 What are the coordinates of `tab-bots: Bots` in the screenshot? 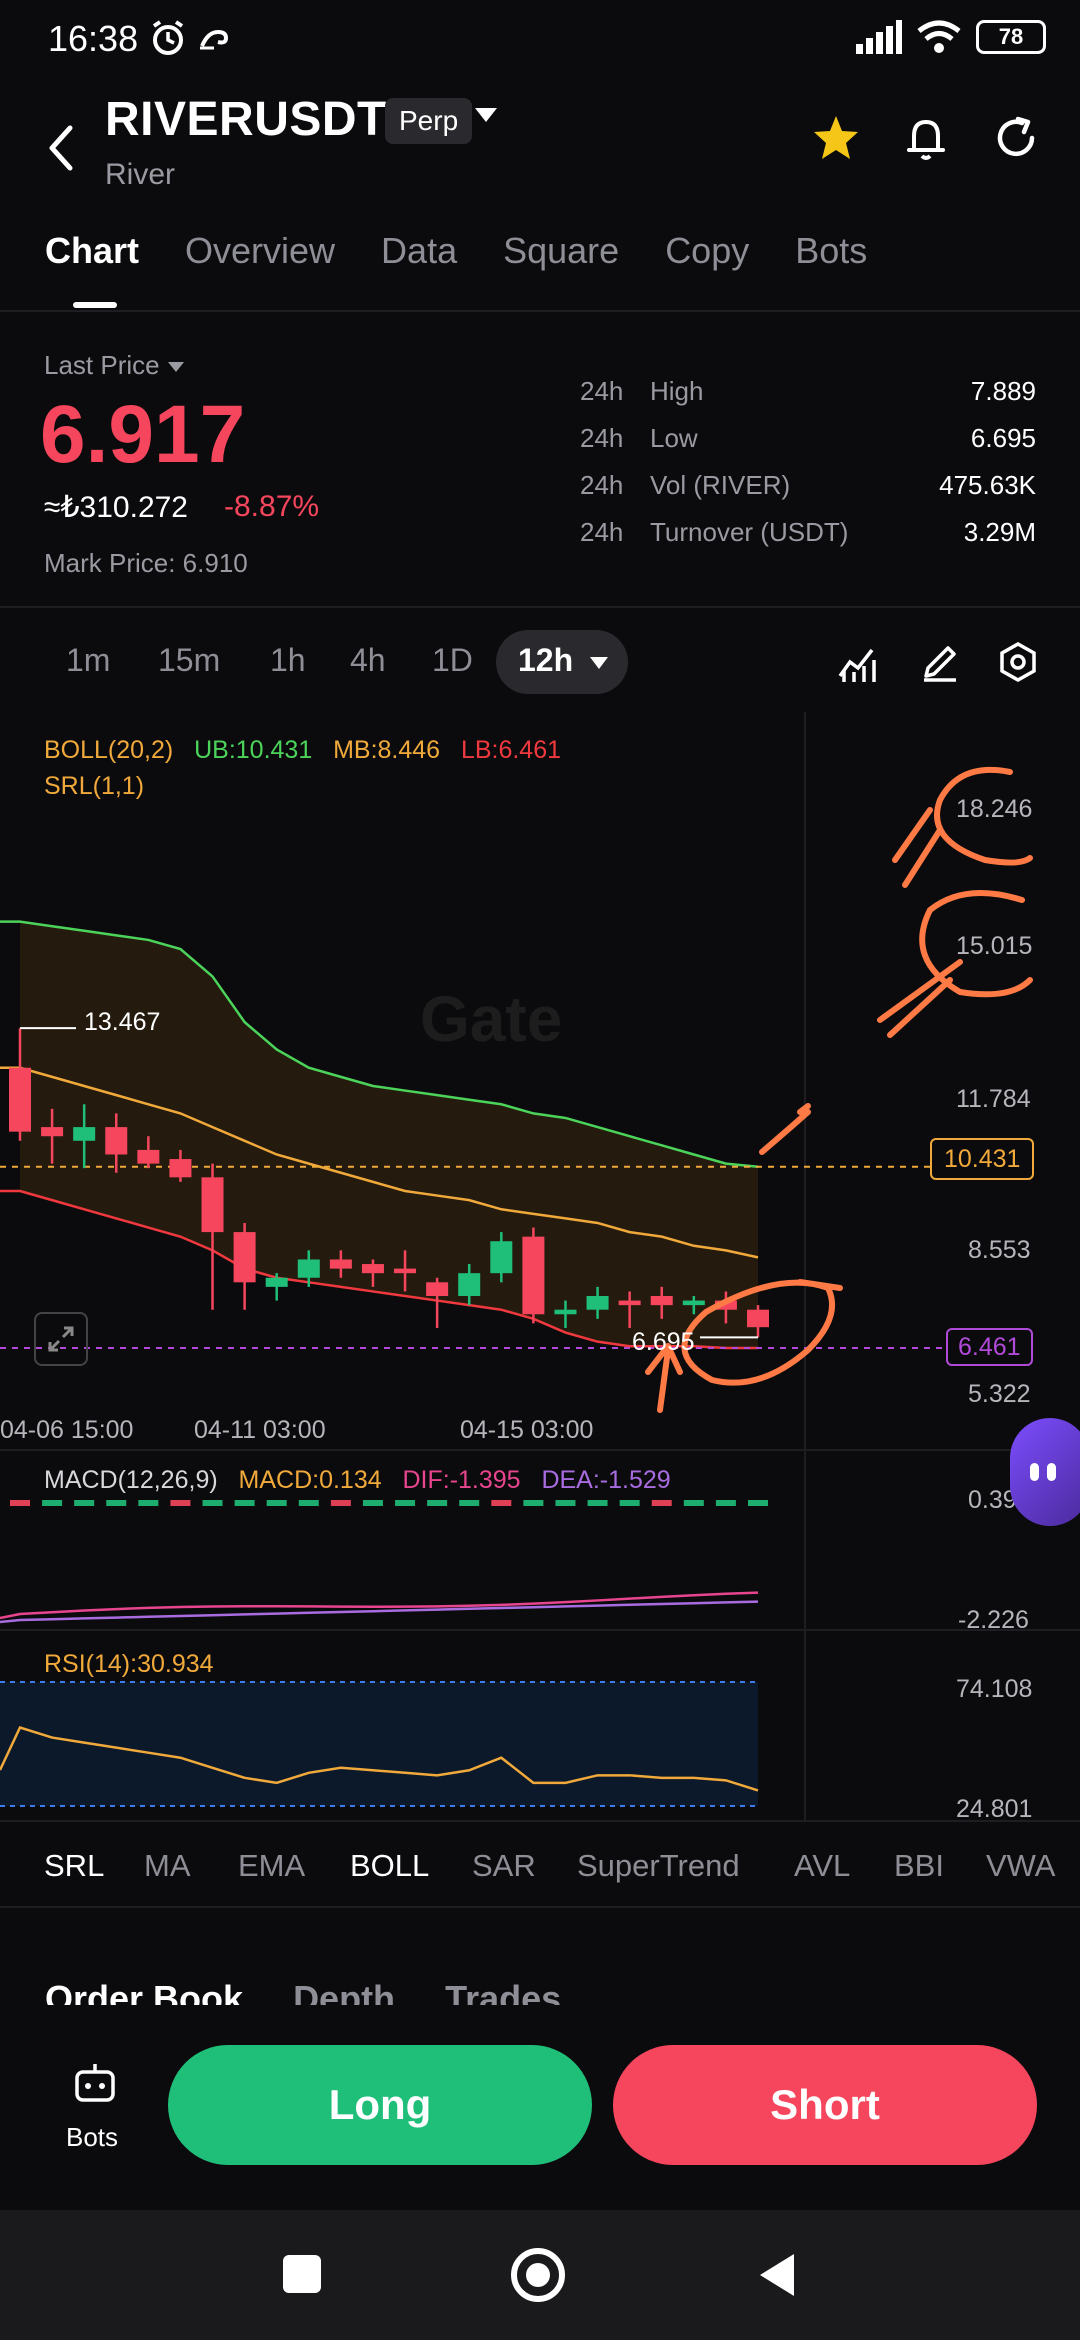 It's located at (831, 270).